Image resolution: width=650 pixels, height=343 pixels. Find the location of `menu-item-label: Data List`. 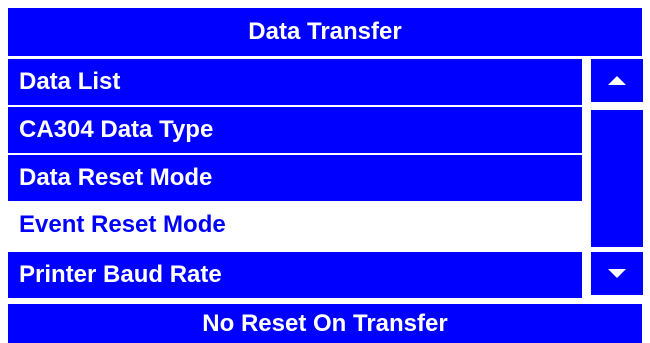

menu-item-label: Data List is located at coordinates (70, 81).